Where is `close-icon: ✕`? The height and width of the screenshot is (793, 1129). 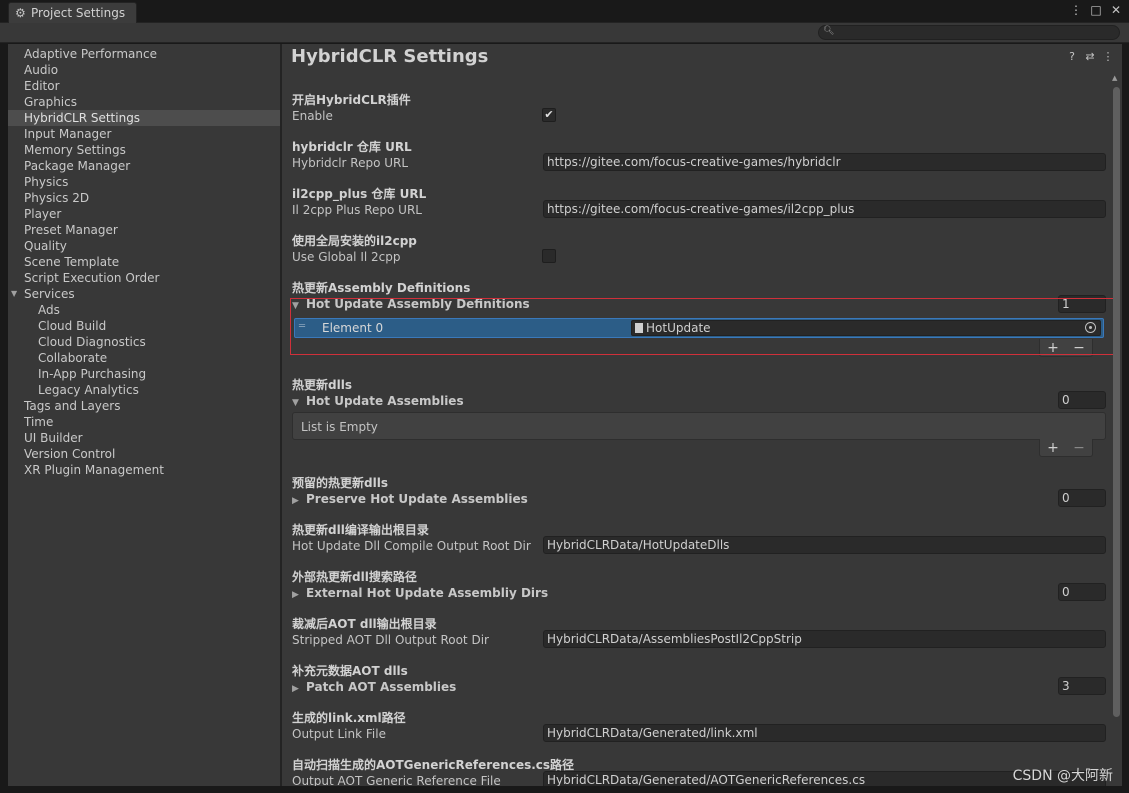
close-icon: ✕ is located at coordinates (1116, 10).